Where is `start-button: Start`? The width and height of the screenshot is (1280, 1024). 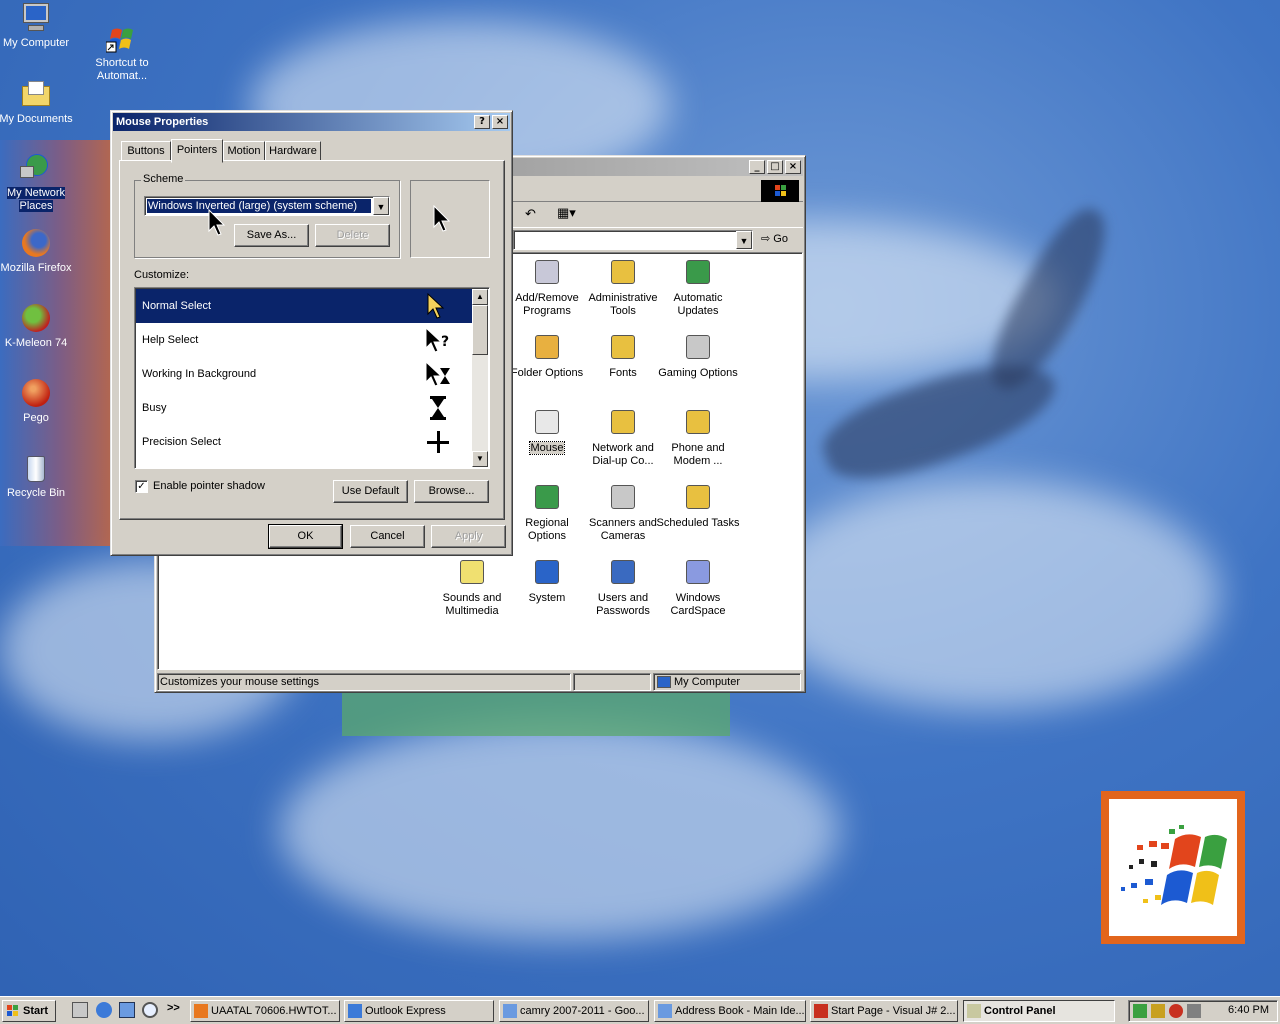 start-button: Start is located at coordinates (29, 1011).